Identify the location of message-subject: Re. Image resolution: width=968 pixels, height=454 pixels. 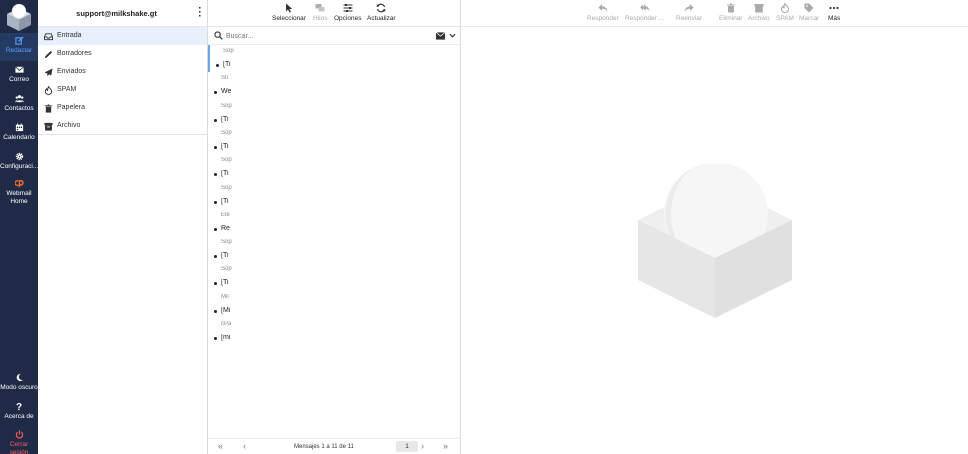
(225, 228).